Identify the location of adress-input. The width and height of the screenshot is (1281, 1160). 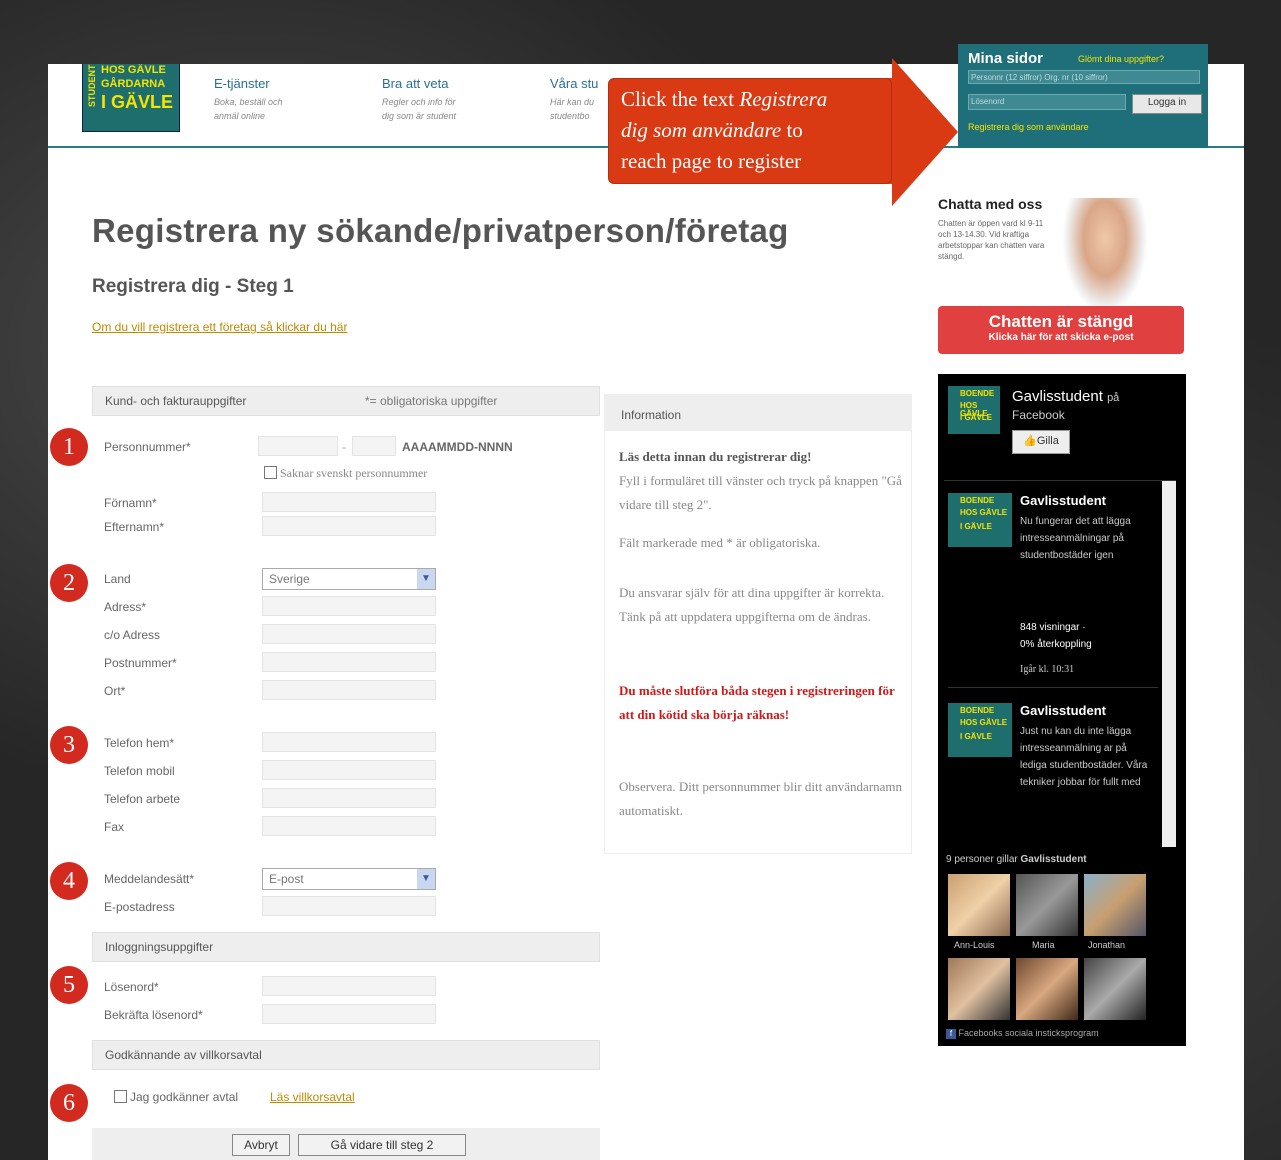
(349, 606).